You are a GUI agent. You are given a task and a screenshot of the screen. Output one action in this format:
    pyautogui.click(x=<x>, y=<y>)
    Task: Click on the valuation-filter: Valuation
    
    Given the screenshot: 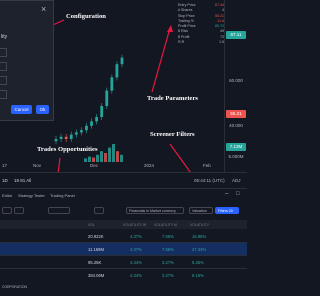 What is the action you would take?
    pyautogui.click(x=201, y=210)
    